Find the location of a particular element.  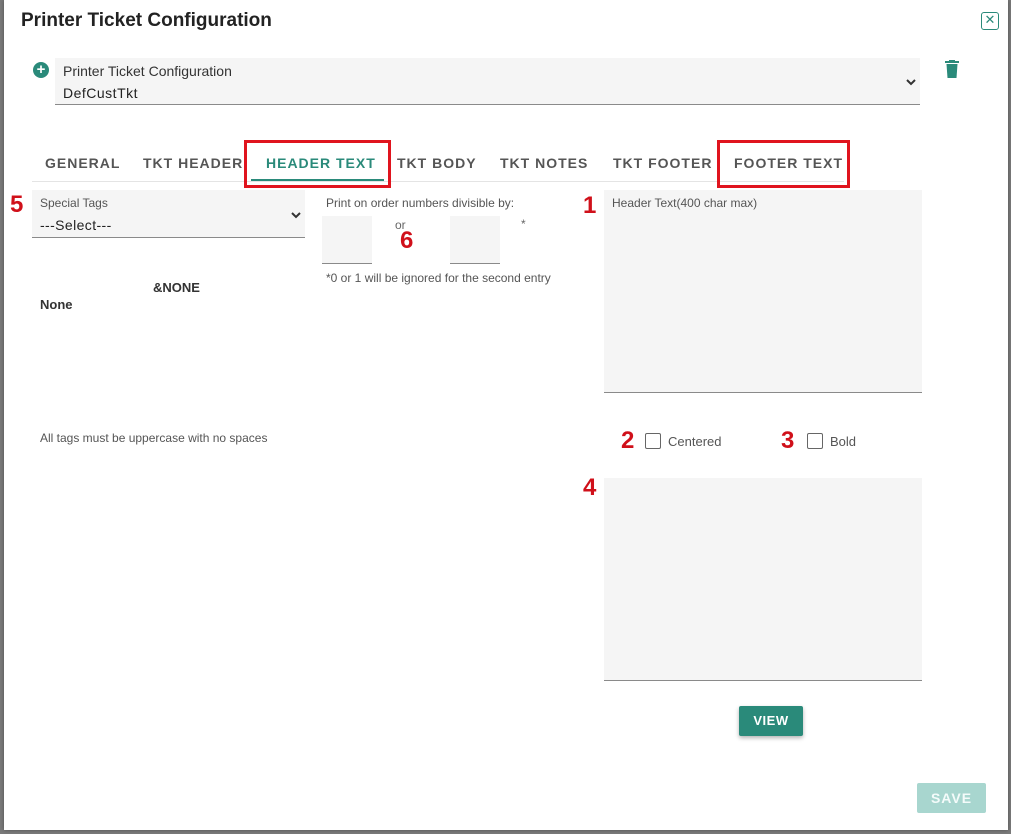

centered-checkbox is located at coordinates (653, 441).